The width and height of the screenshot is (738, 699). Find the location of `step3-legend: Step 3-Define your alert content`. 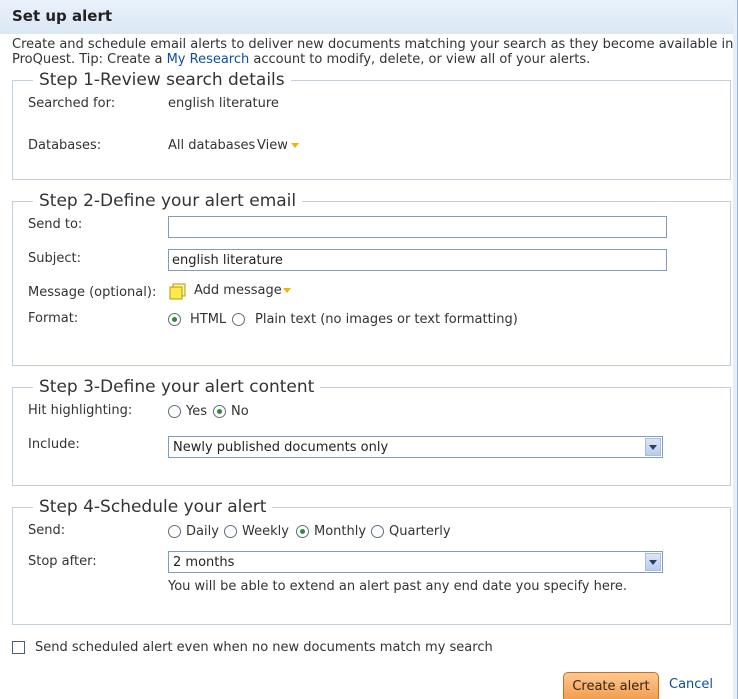

step3-legend: Step 3-Define your alert content is located at coordinates (177, 387).